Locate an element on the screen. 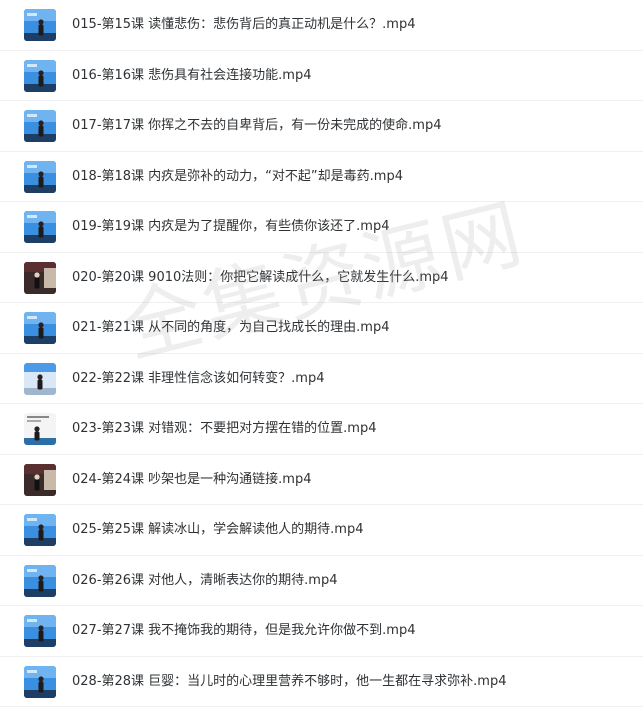  file-row: 015-第15课 读懂悲伤：悲伤背后的真正动机是什么？.mp4 is located at coordinates (321, 25).